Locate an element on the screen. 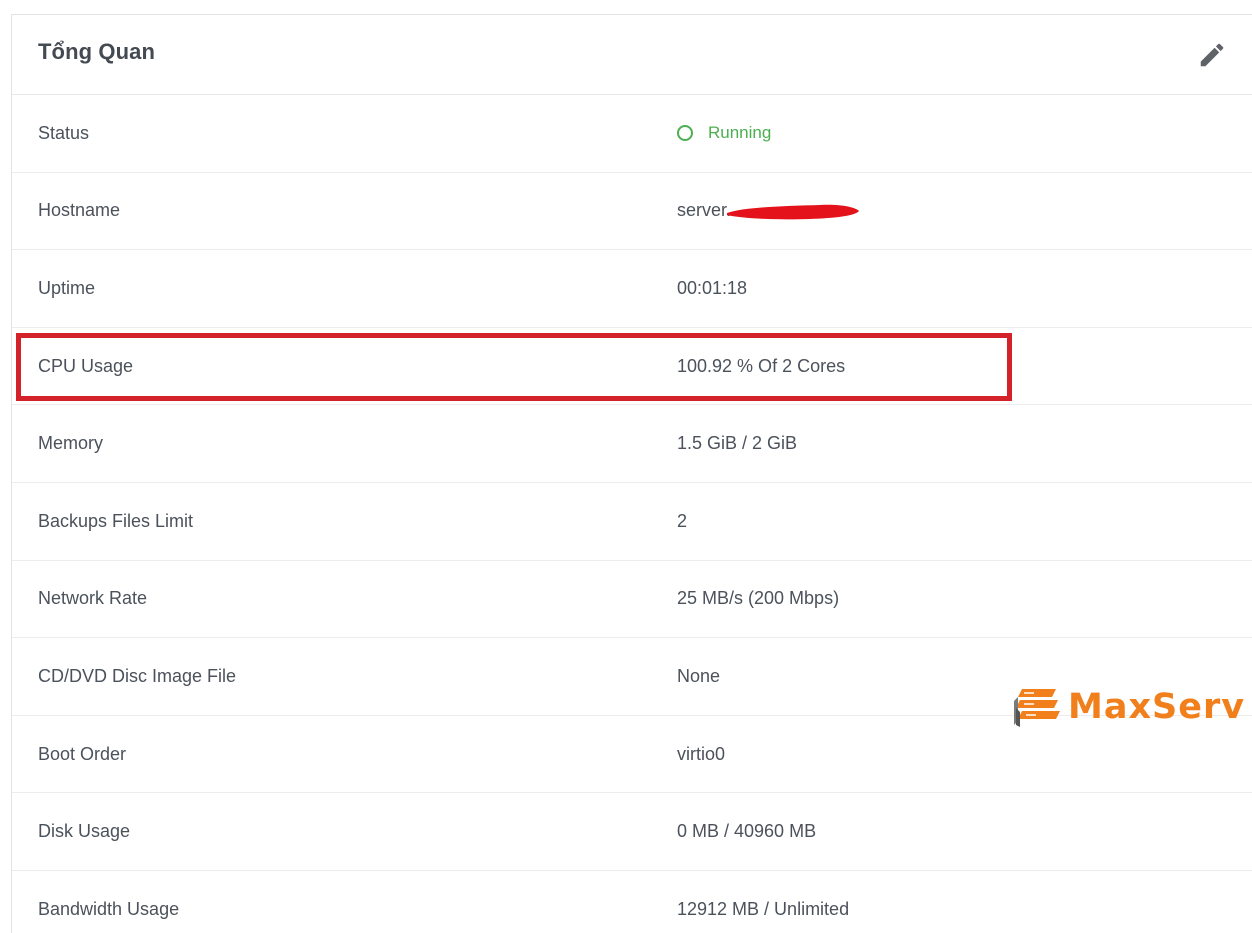 The height and width of the screenshot is (933, 1252). row-boot-order: Boot Order virtio0 is located at coordinates (632, 755).